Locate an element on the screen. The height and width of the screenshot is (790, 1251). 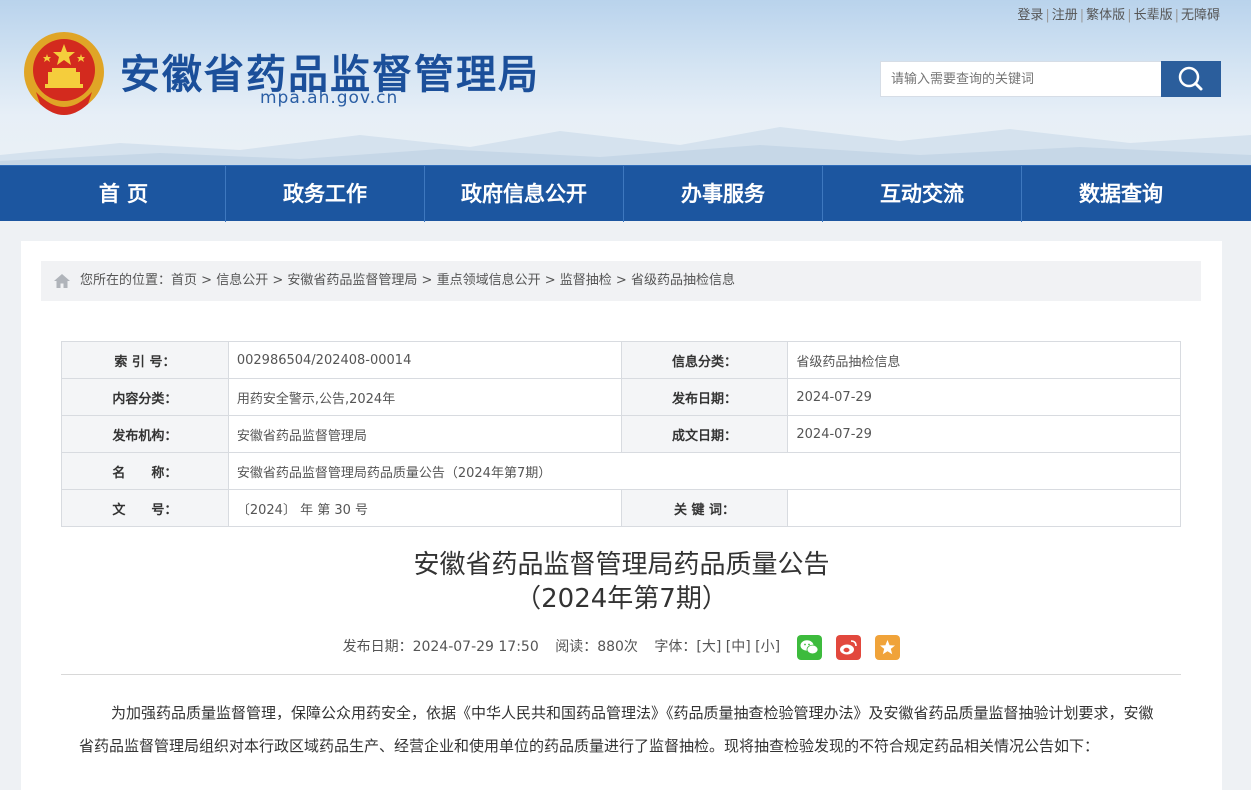
divider is located at coordinates (621, 674).